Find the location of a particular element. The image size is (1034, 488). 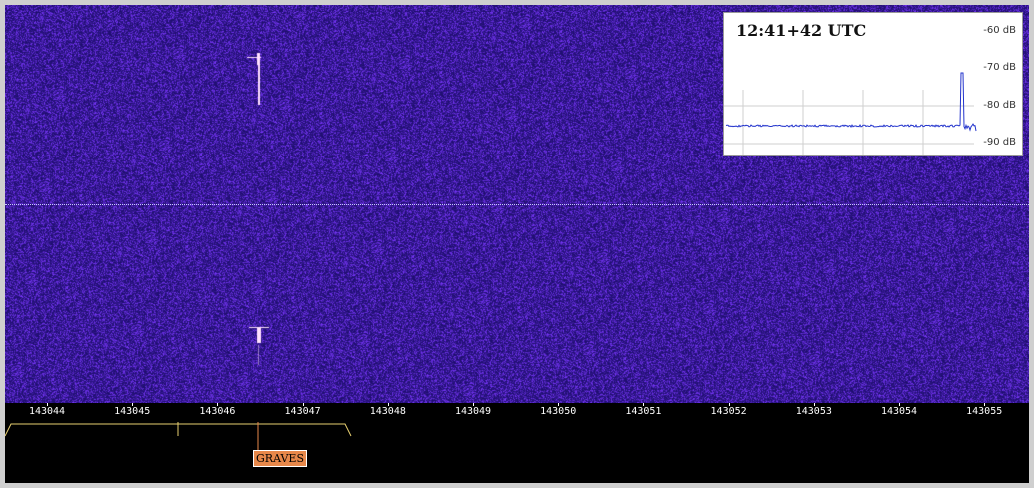

spectrum-trace is located at coordinates (851, 102).